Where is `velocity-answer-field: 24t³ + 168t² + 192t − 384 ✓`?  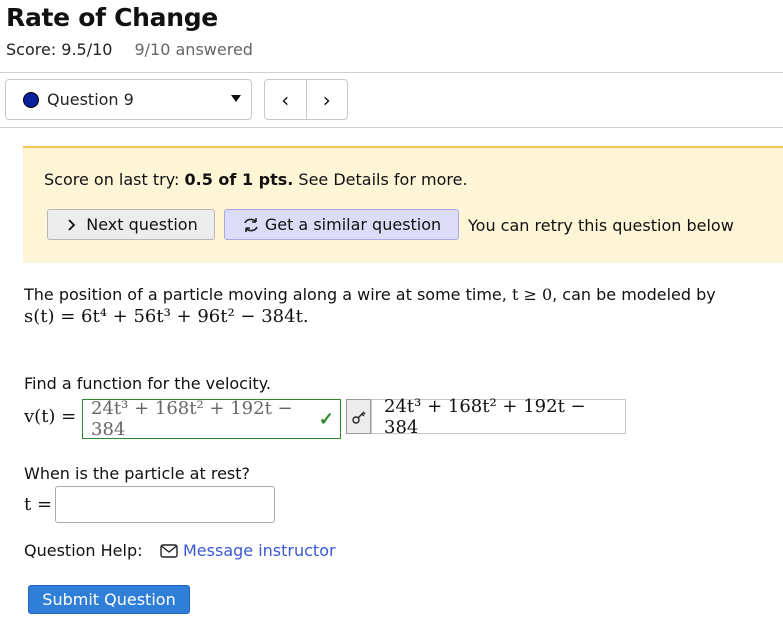
velocity-answer-field: 24t³ + 168t² + 192t − 384 ✓ is located at coordinates (211, 419).